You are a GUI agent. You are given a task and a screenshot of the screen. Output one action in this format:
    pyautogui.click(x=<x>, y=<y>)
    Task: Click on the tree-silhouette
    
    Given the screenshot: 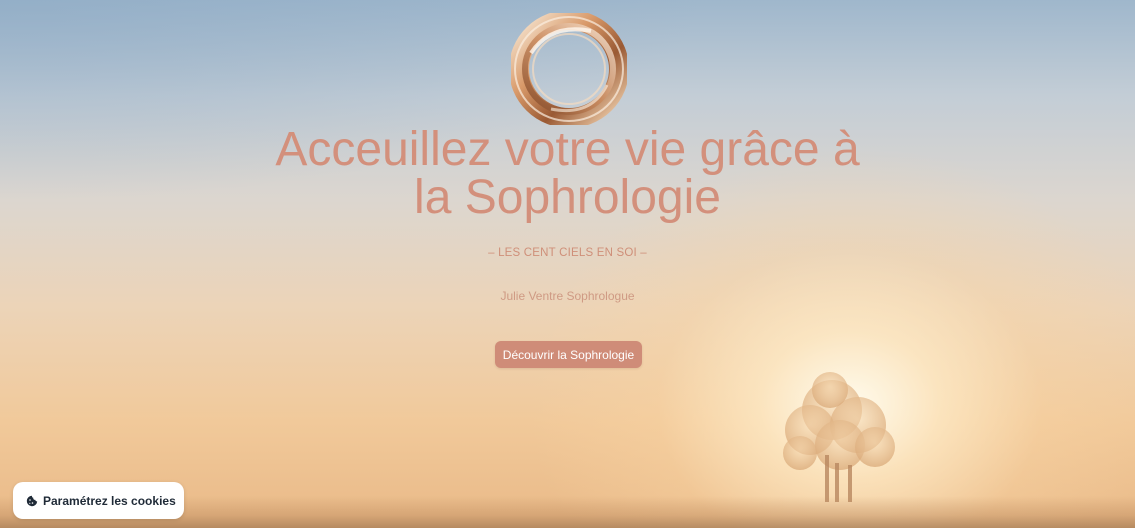 What is the action you would take?
    pyautogui.click(x=839, y=437)
    